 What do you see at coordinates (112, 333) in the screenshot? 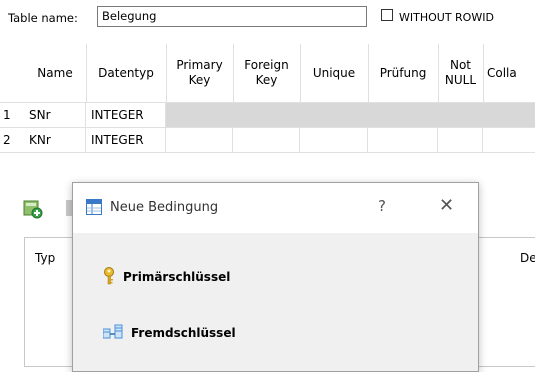
I see `foreign-key-icon` at bounding box center [112, 333].